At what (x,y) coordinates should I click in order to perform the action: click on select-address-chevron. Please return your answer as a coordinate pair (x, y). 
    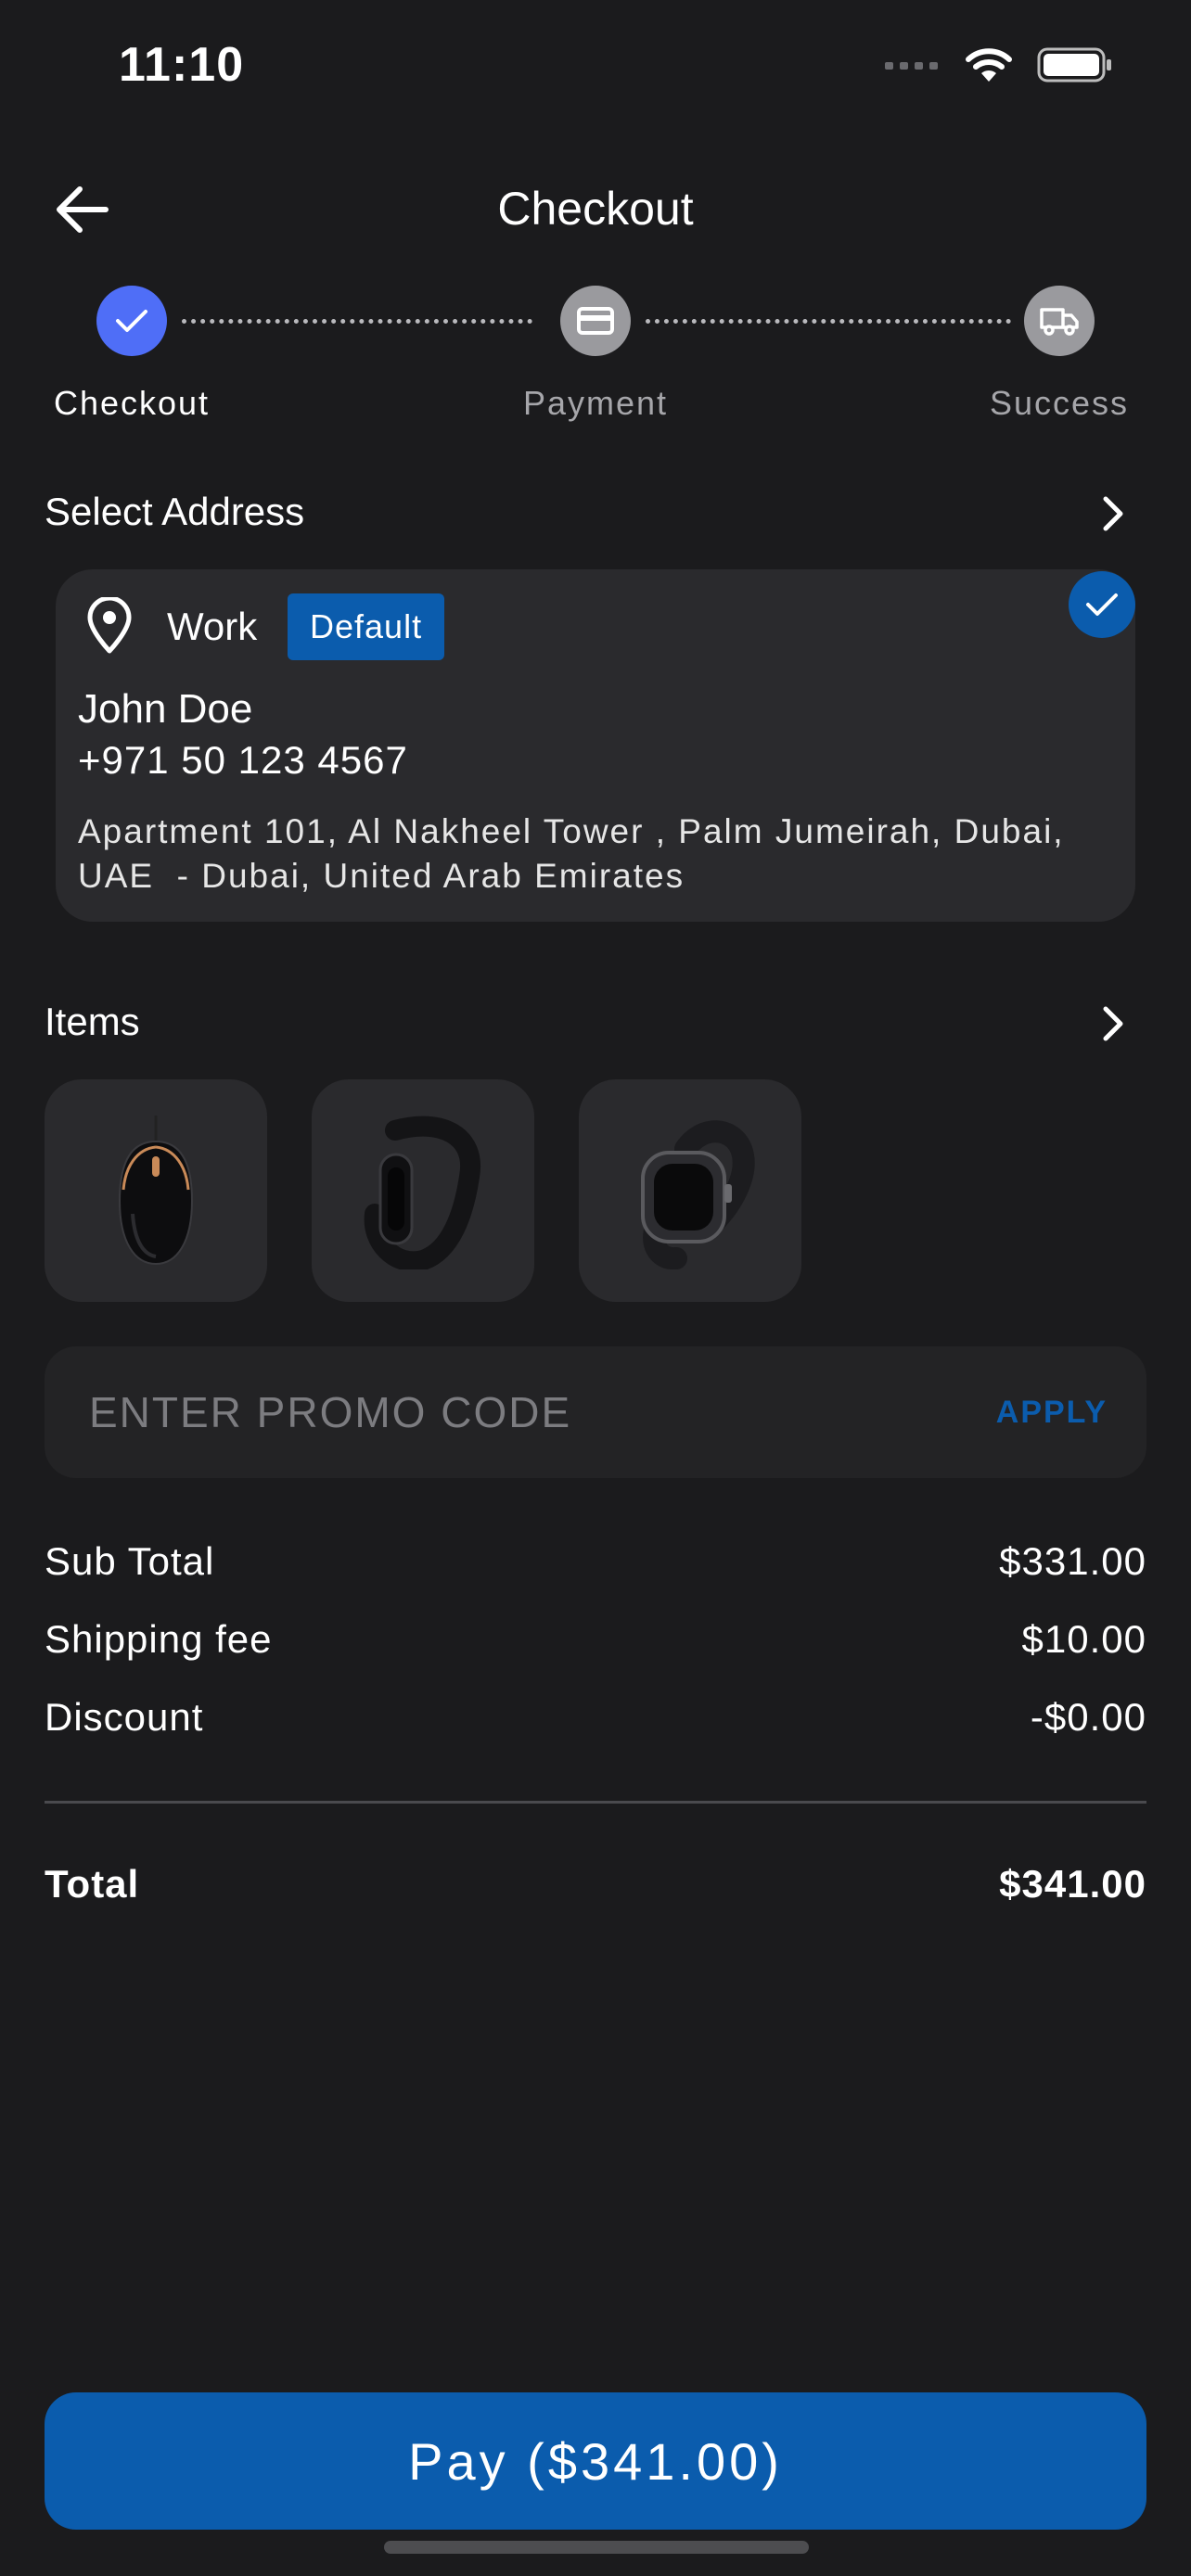
    Looking at the image, I should click on (1113, 514).